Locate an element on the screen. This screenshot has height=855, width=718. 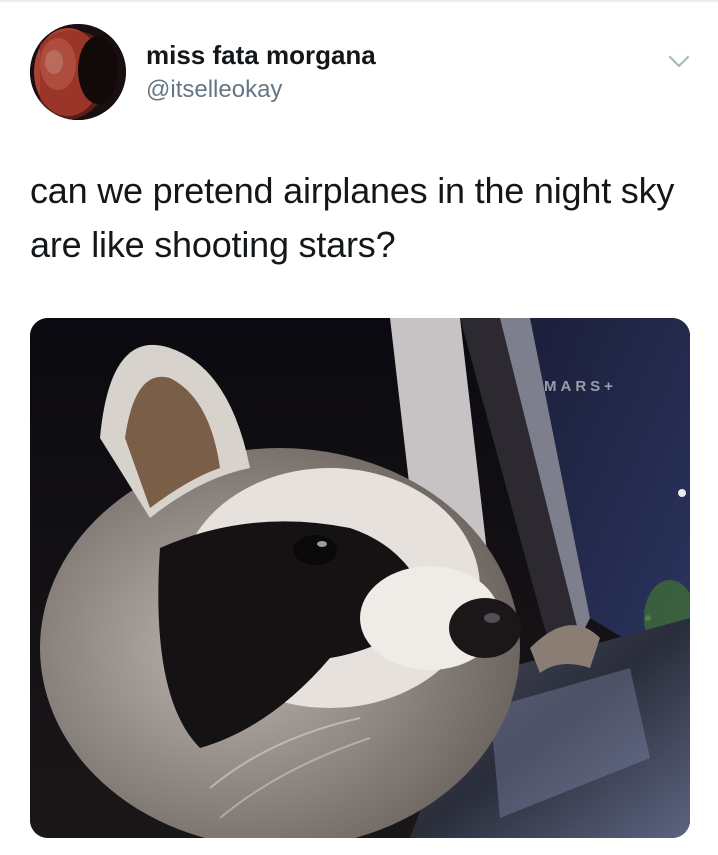
tweet-header: miss fata morgana @itselleokay is located at coordinates (365, 74).